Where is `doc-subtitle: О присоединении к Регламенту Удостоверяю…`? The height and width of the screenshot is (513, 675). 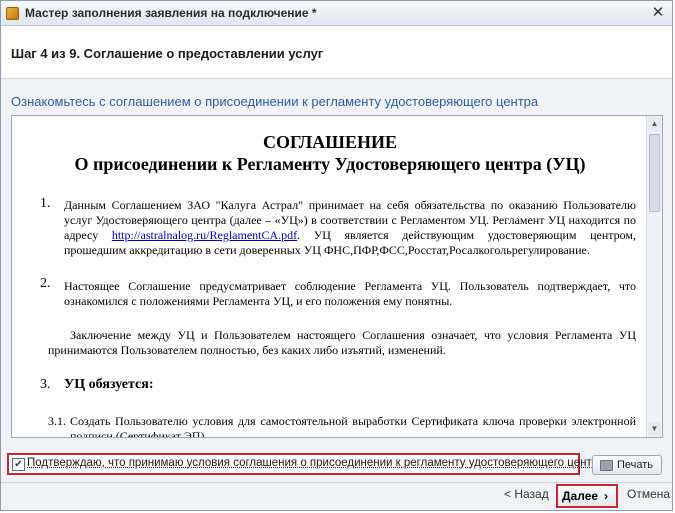 doc-subtitle: О присоединении к Регламенту Удостоверяю… is located at coordinates (330, 164).